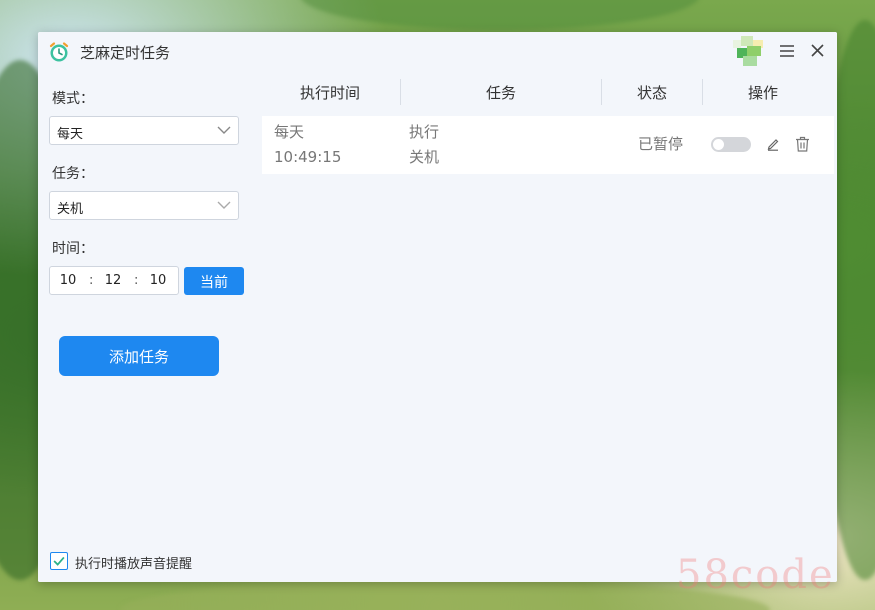 The height and width of the screenshot is (610, 875). Describe the element at coordinates (144, 130) in the screenshot. I see `mode-select: 每天` at that location.